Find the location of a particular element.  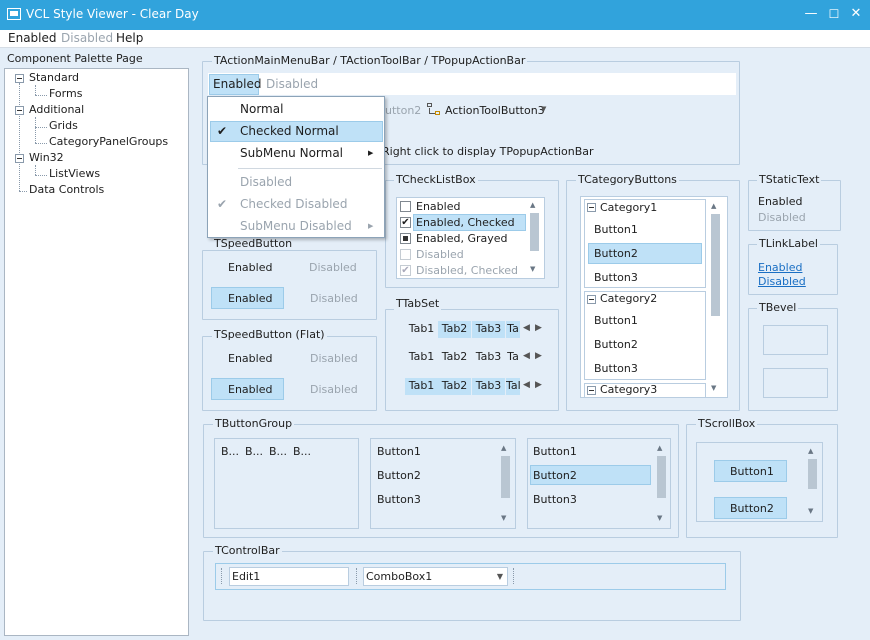

edit1-field: Edit1 is located at coordinates (289, 576).